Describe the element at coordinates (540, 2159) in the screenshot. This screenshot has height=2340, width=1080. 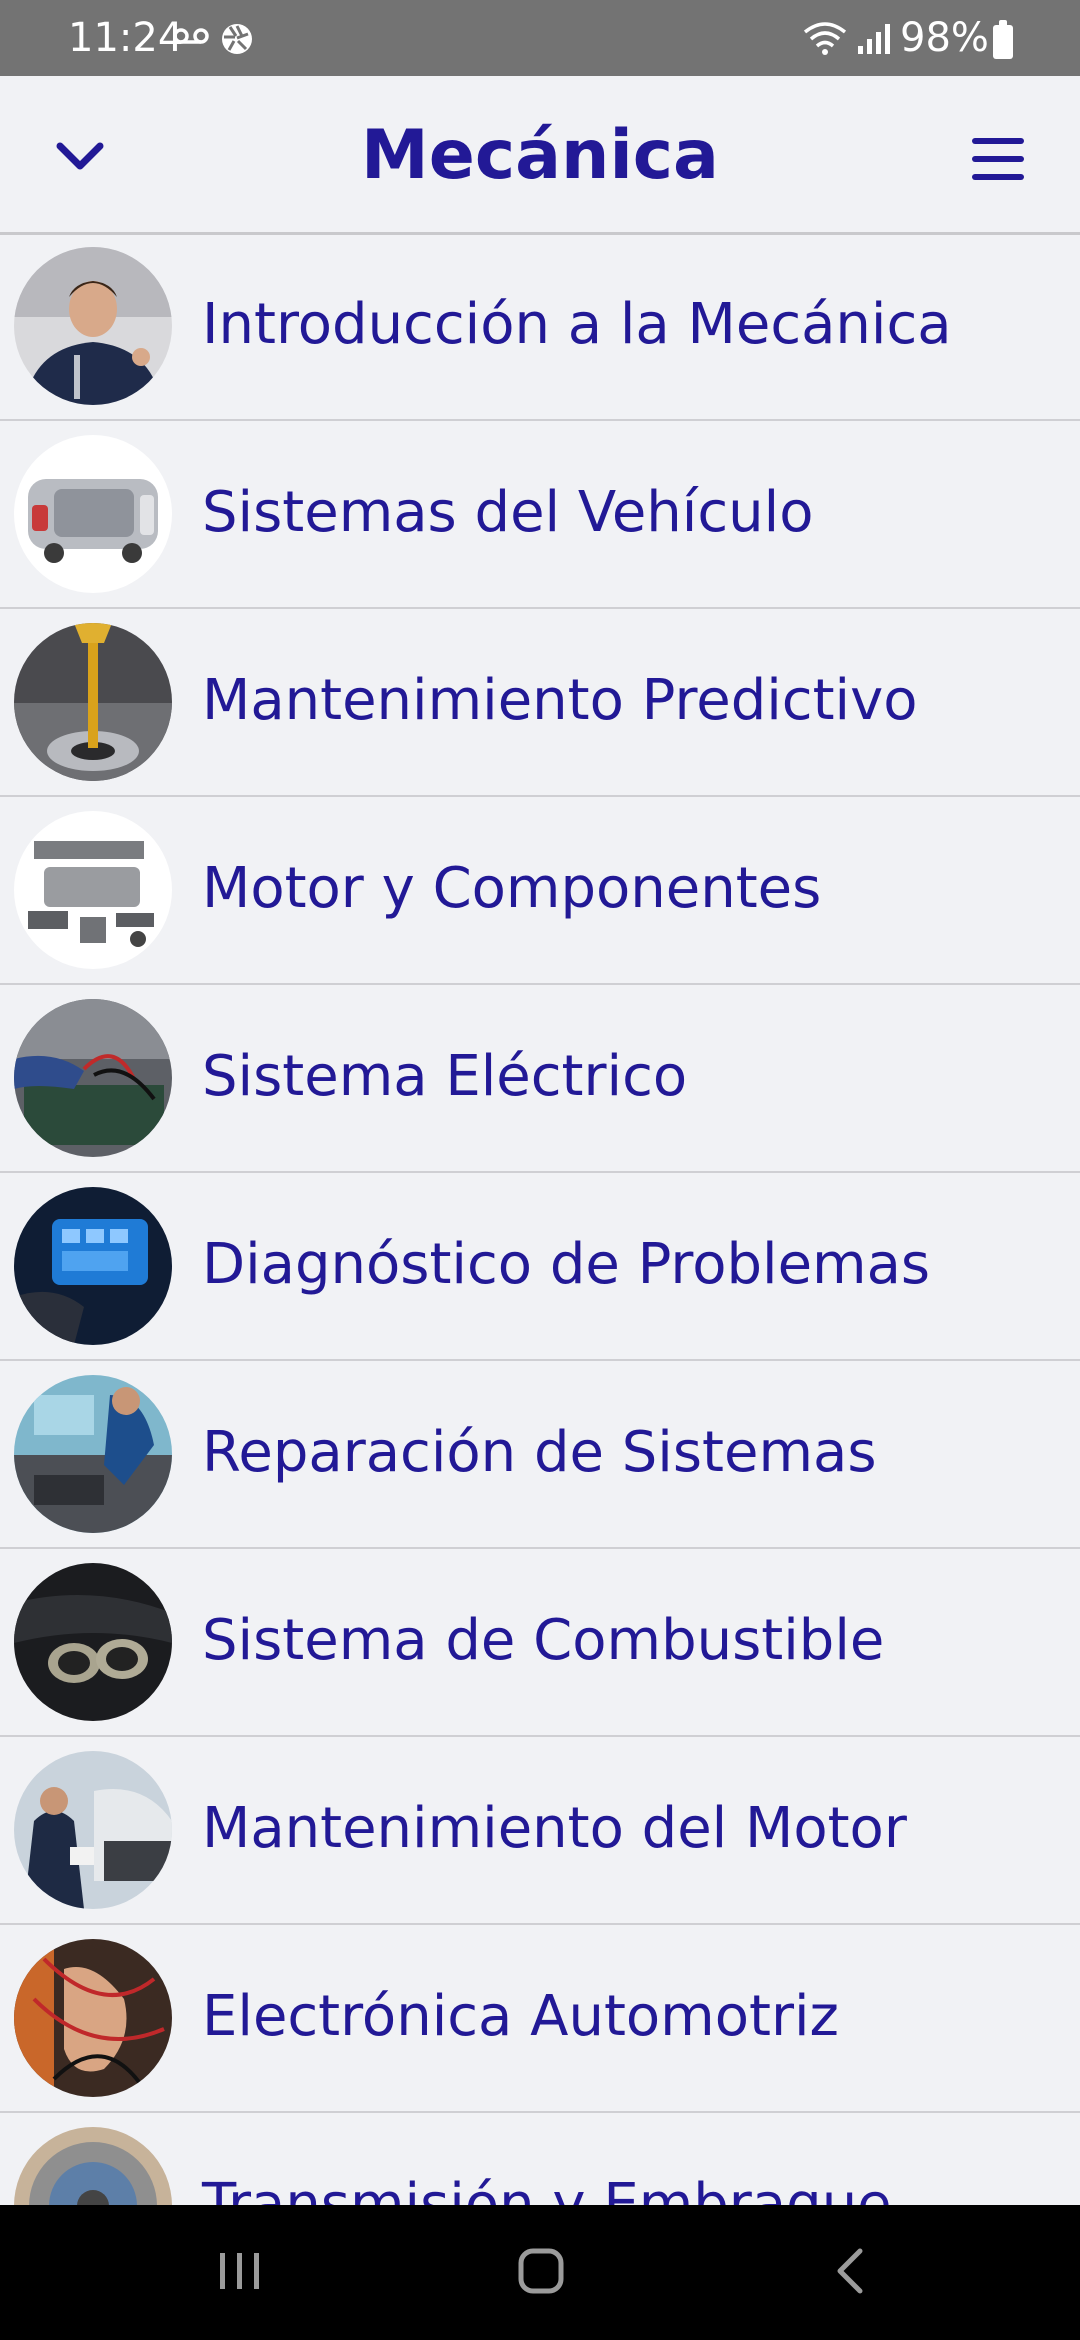
I see `list-item: Transmisión y Embrague` at that location.